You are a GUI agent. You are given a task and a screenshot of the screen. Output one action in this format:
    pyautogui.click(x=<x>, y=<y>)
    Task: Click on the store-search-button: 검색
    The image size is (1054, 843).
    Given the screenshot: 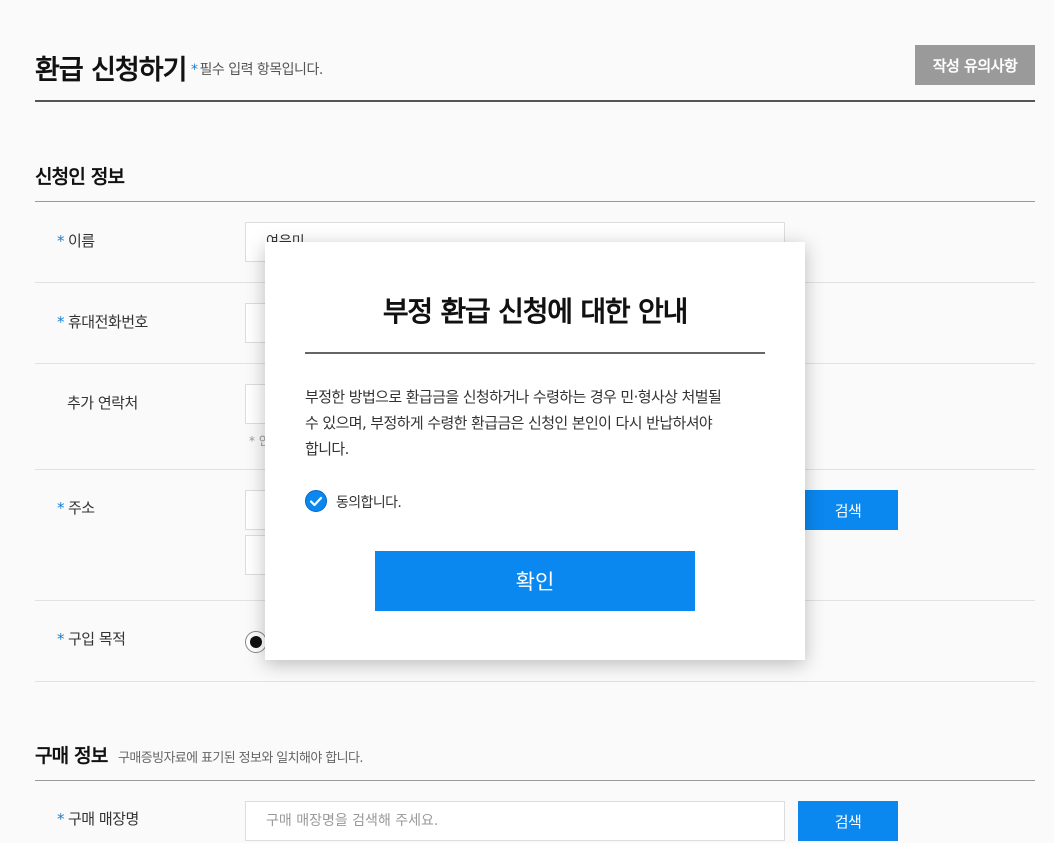 What is the action you would take?
    pyautogui.click(x=848, y=821)
    